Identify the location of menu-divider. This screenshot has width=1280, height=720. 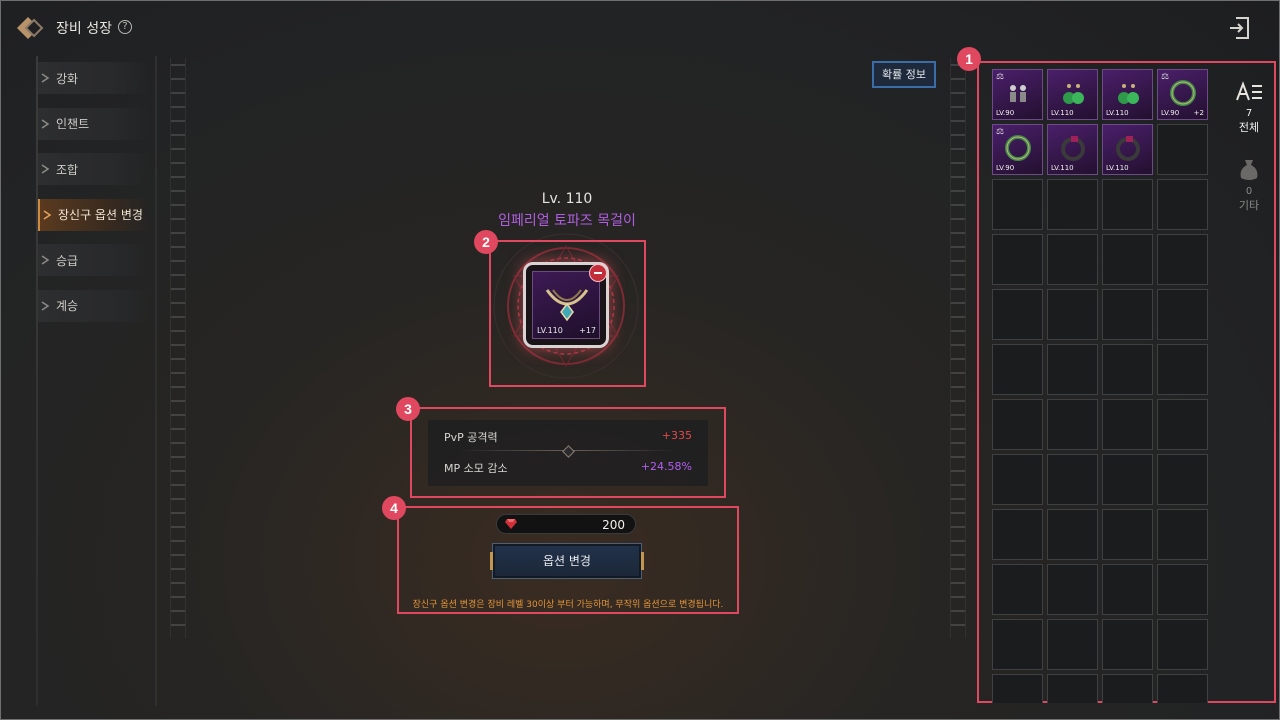
(156, 381).